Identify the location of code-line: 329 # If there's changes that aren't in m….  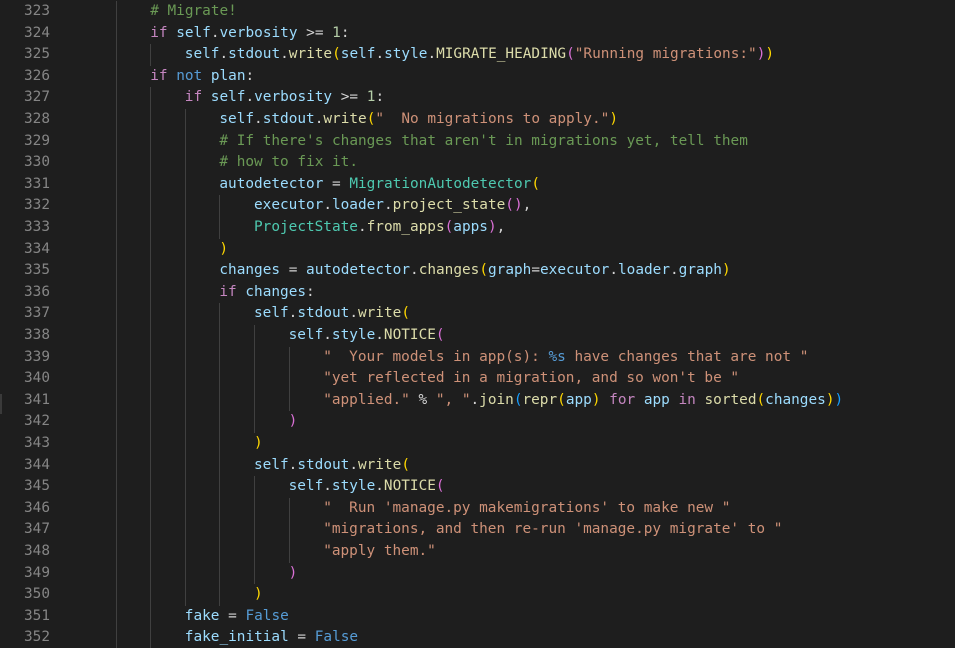
(477, 141).